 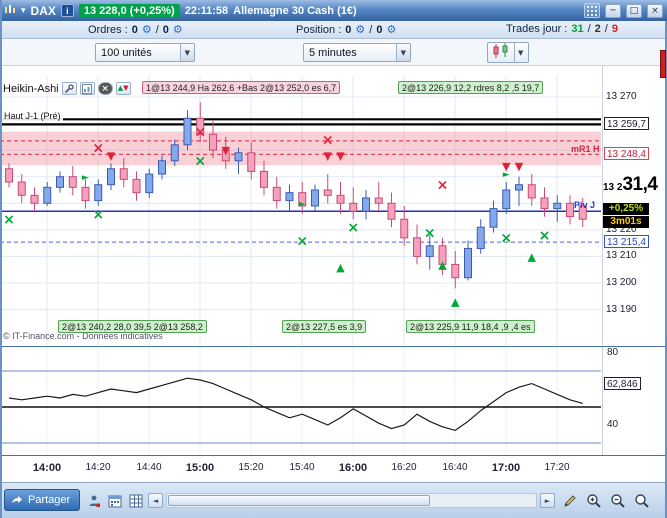 I want to click on orders-info-chip: 2@13 226,9 12,2 rdres 8,2 ,5 19,7, so click(x=471, y=87).